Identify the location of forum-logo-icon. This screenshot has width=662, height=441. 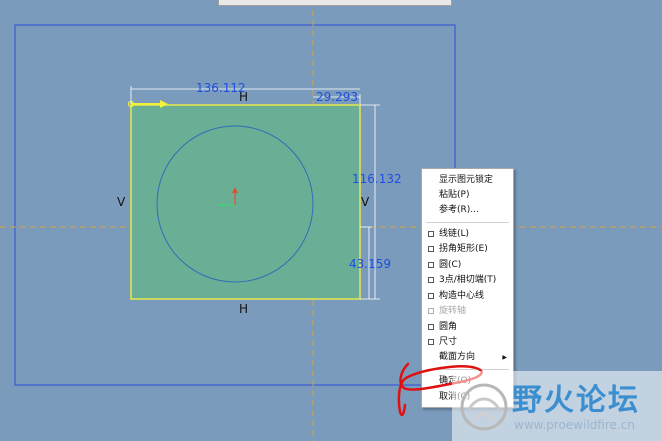
(484, 407).